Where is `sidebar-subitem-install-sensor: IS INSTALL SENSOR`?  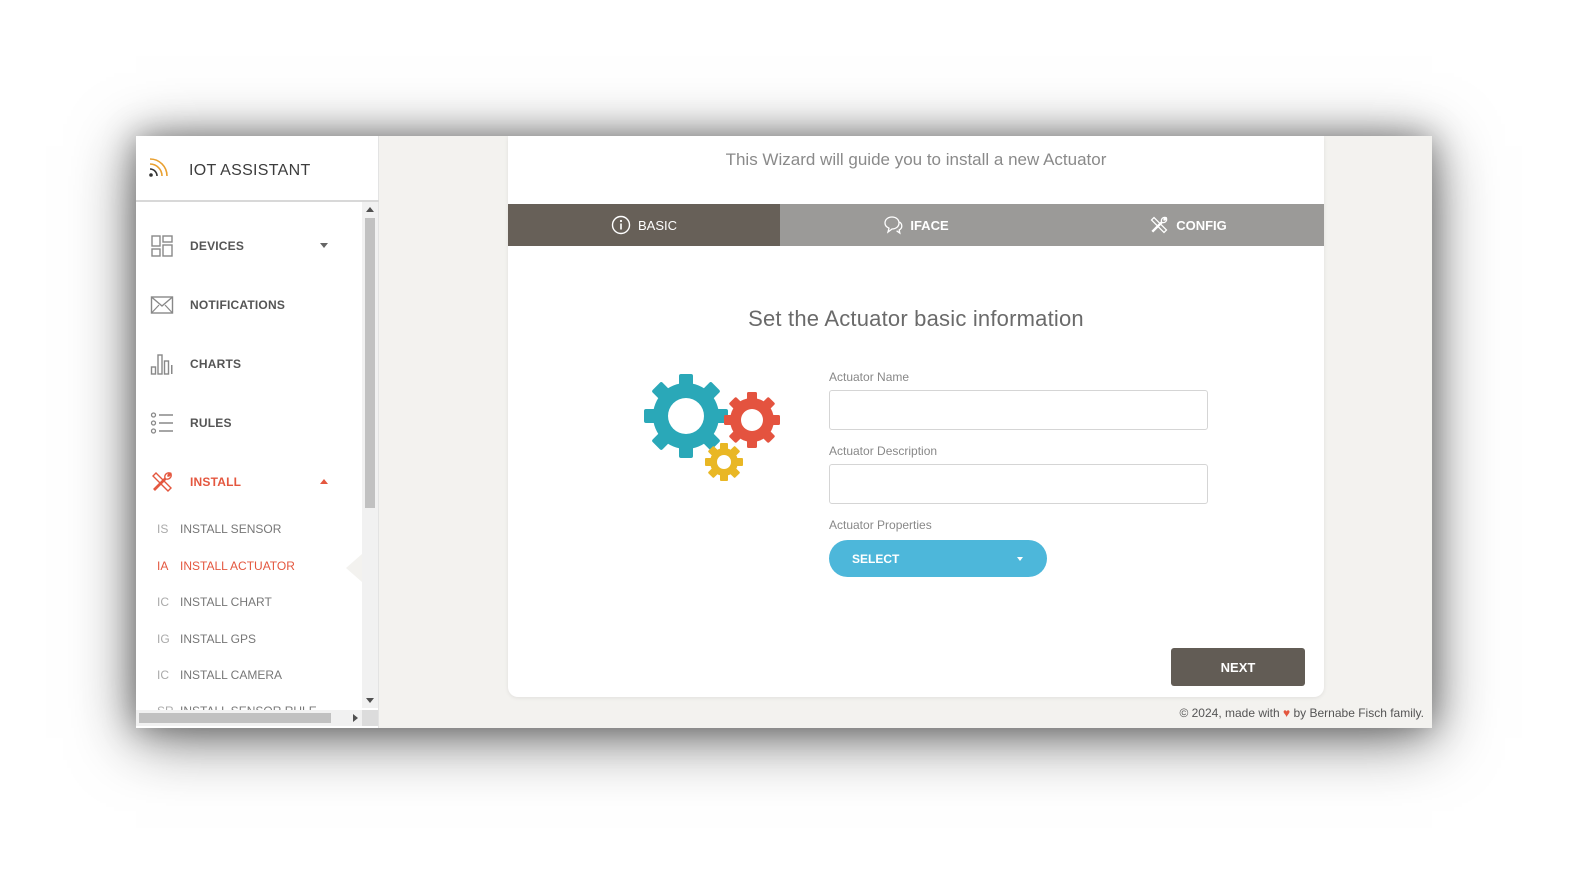
sidebar-subitem-install-sensor: IS INSTALL SENSOR is located at coordinates (249, 529).